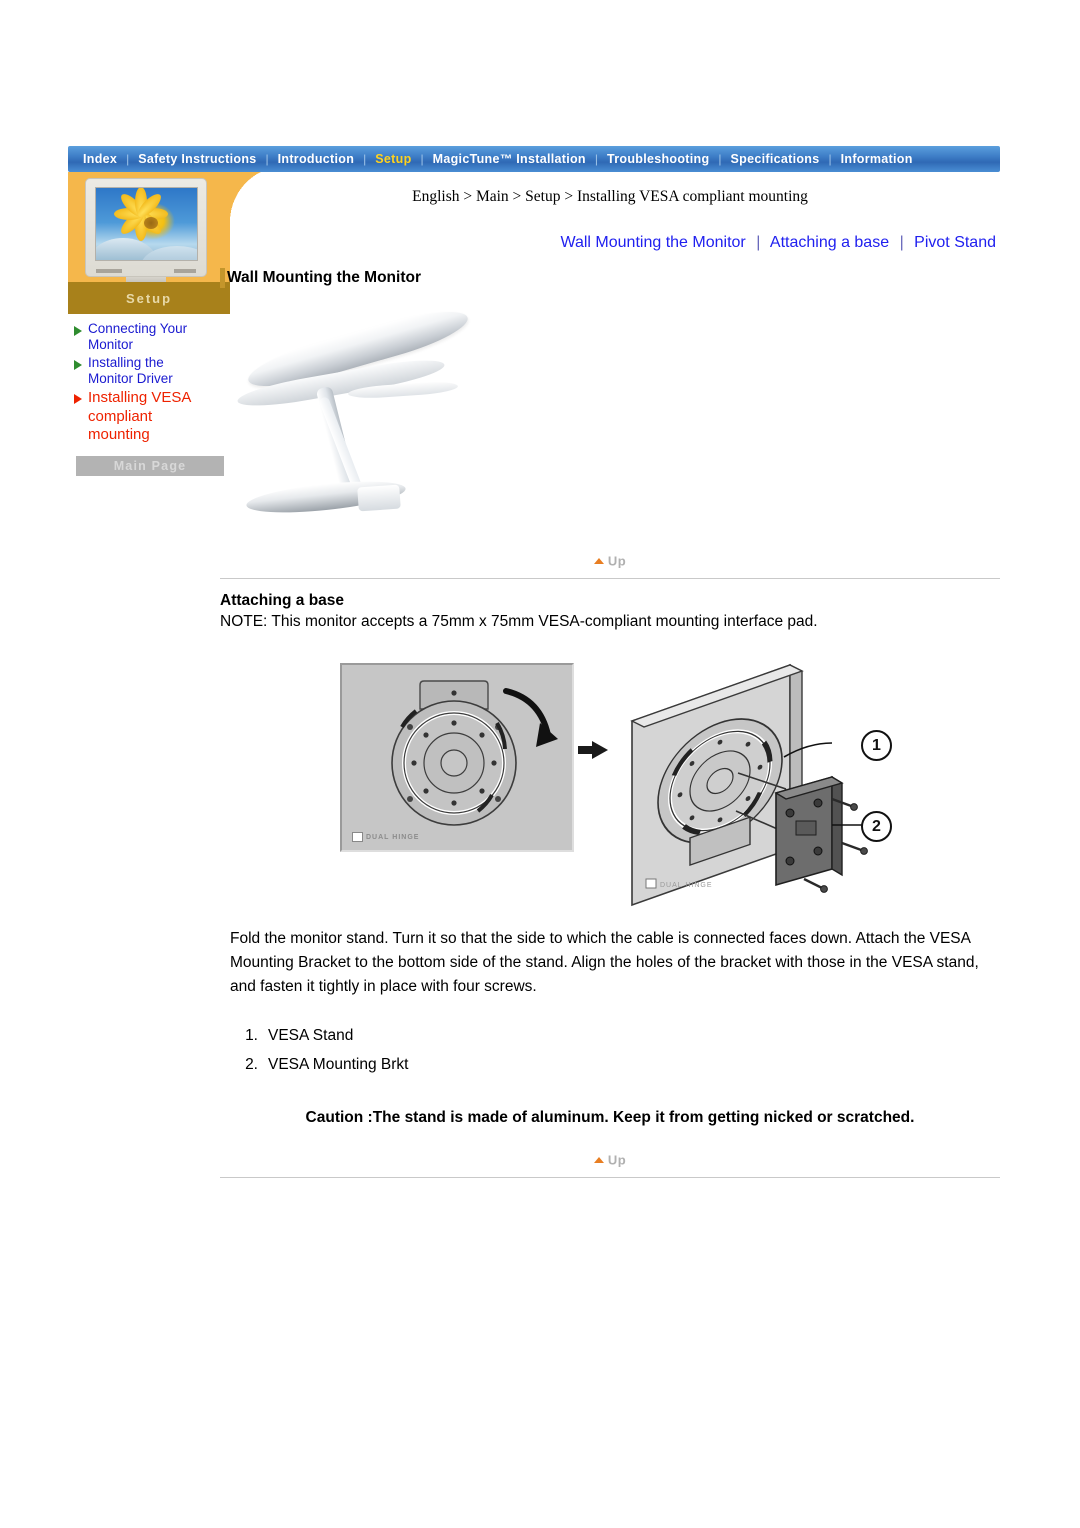  I want to click on main-page-button: Main Page, so click(150, 465).